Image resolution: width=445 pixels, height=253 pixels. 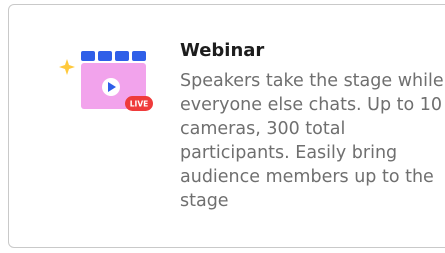 I want to click on screen-header-bars, so click(x=113, y=56).